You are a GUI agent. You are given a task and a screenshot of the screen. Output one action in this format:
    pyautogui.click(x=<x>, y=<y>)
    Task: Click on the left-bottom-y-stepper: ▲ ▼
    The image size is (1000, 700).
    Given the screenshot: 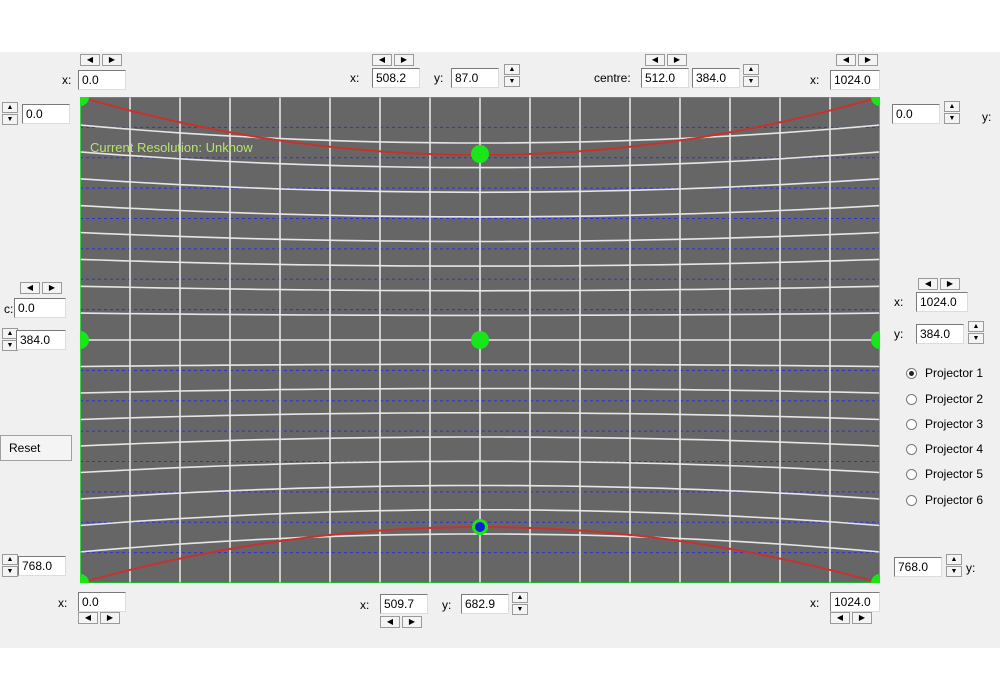 What is the action you would take?
    pyautogui.click(x=10, y=566)
    